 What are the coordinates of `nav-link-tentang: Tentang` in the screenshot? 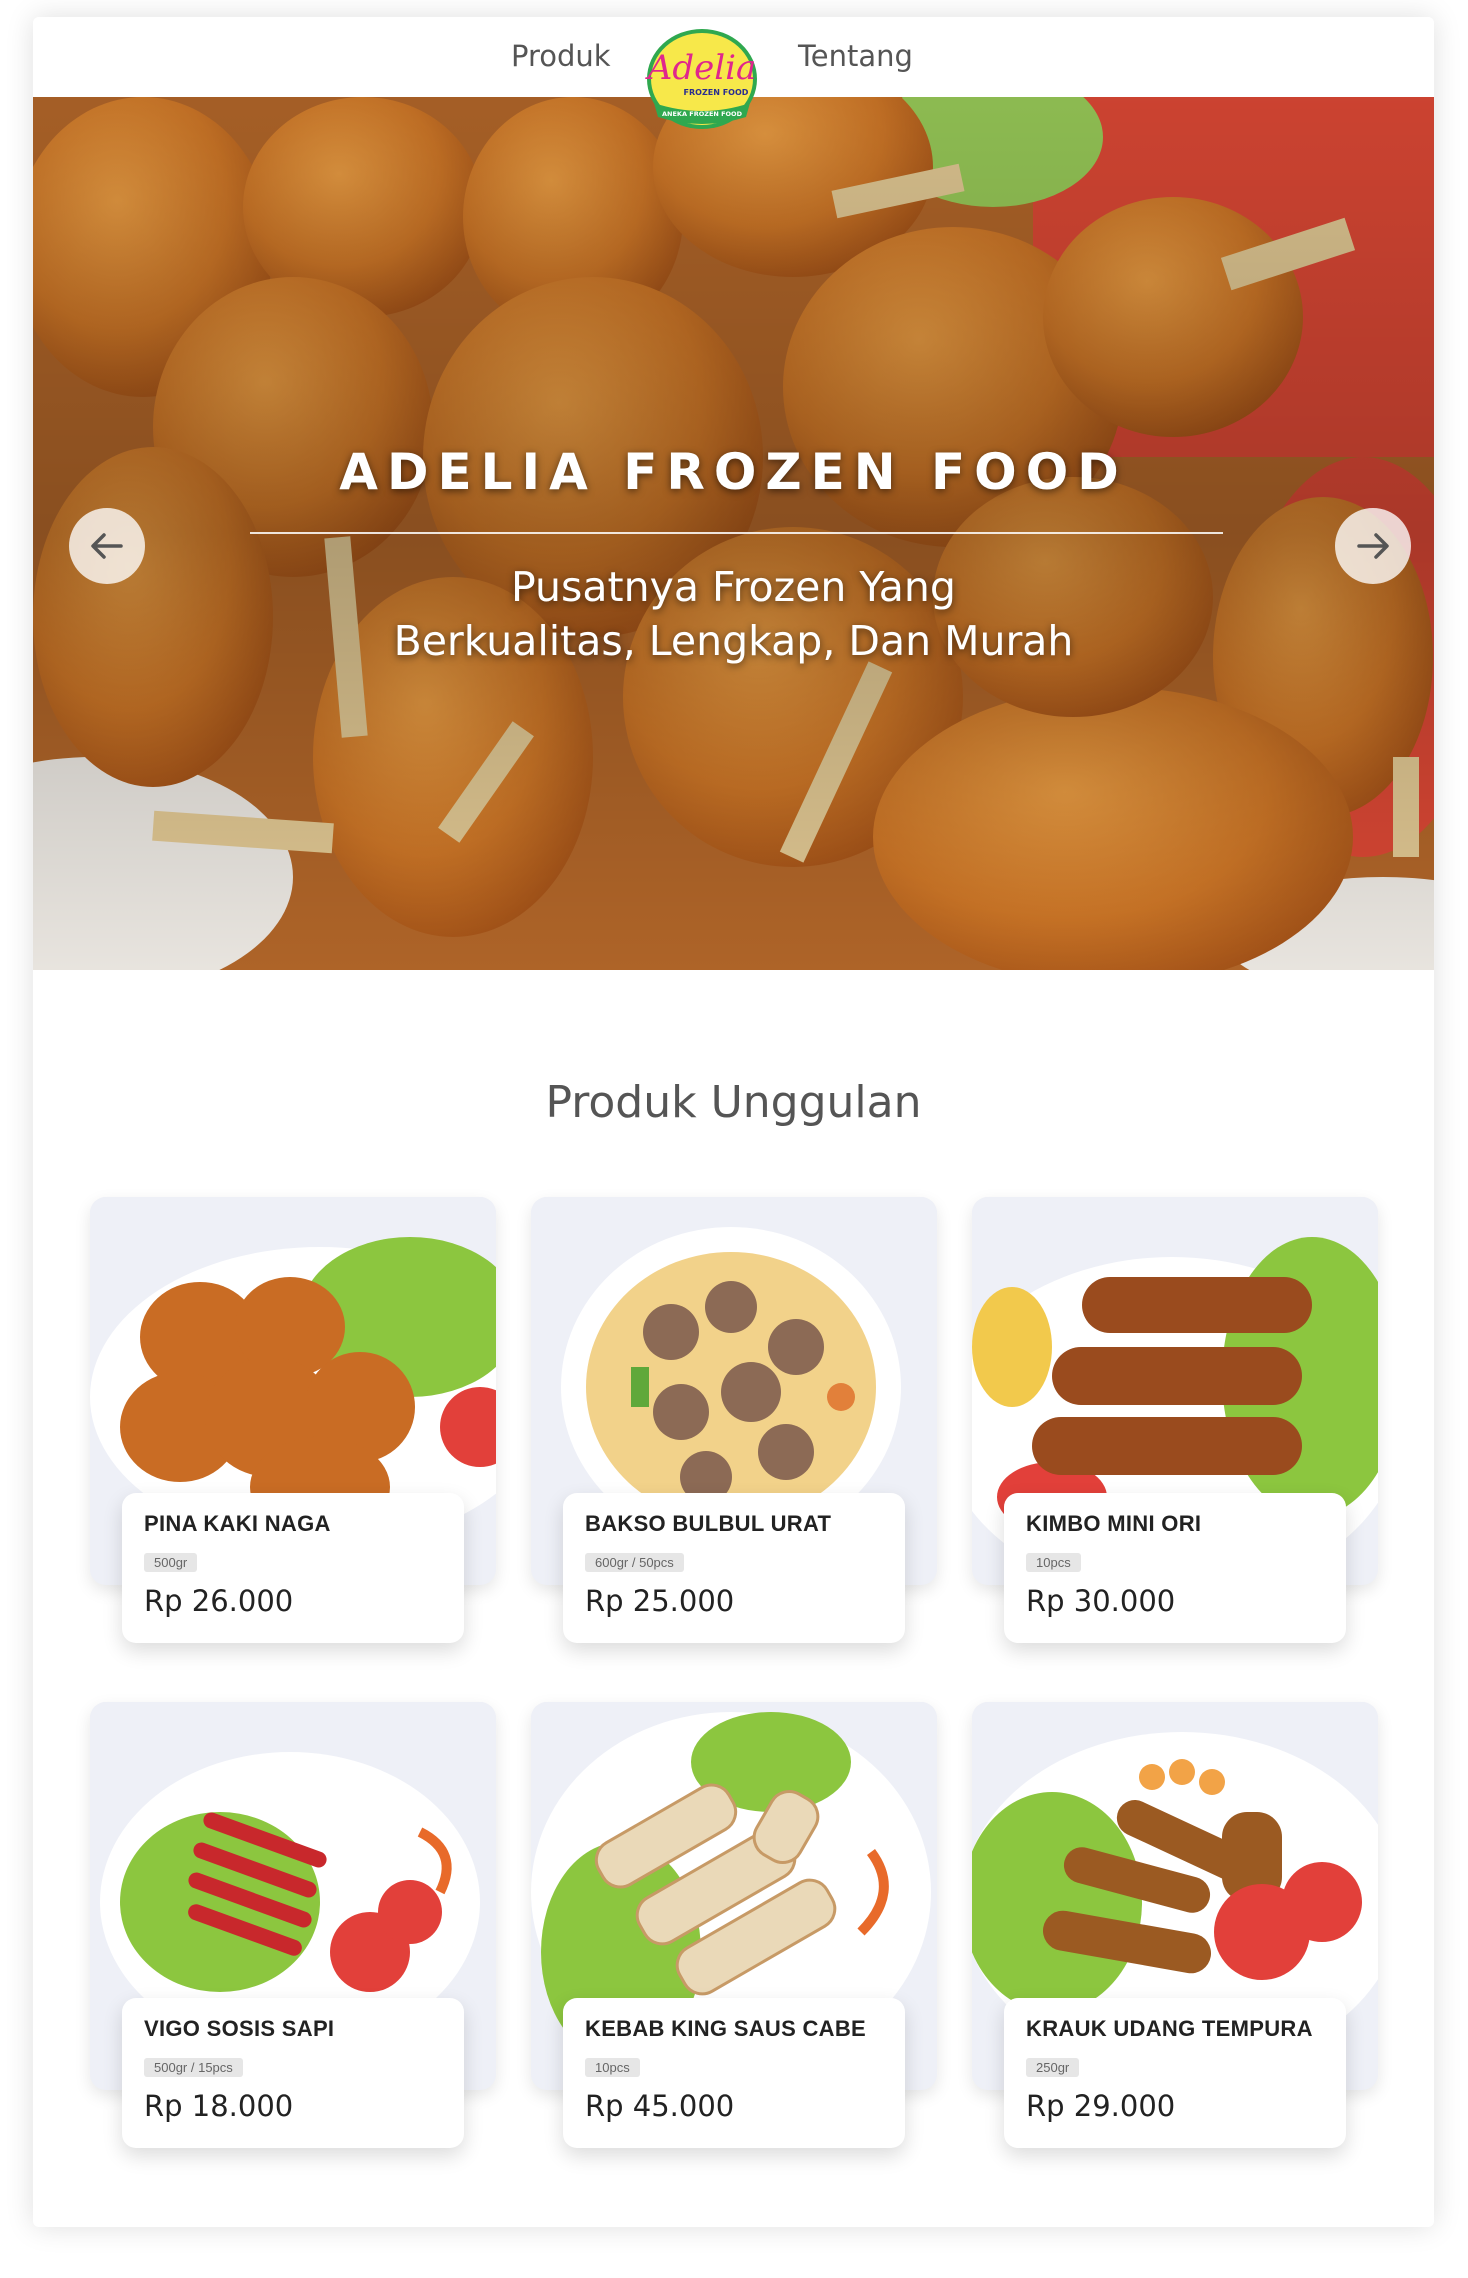 It's located at (855, 56).